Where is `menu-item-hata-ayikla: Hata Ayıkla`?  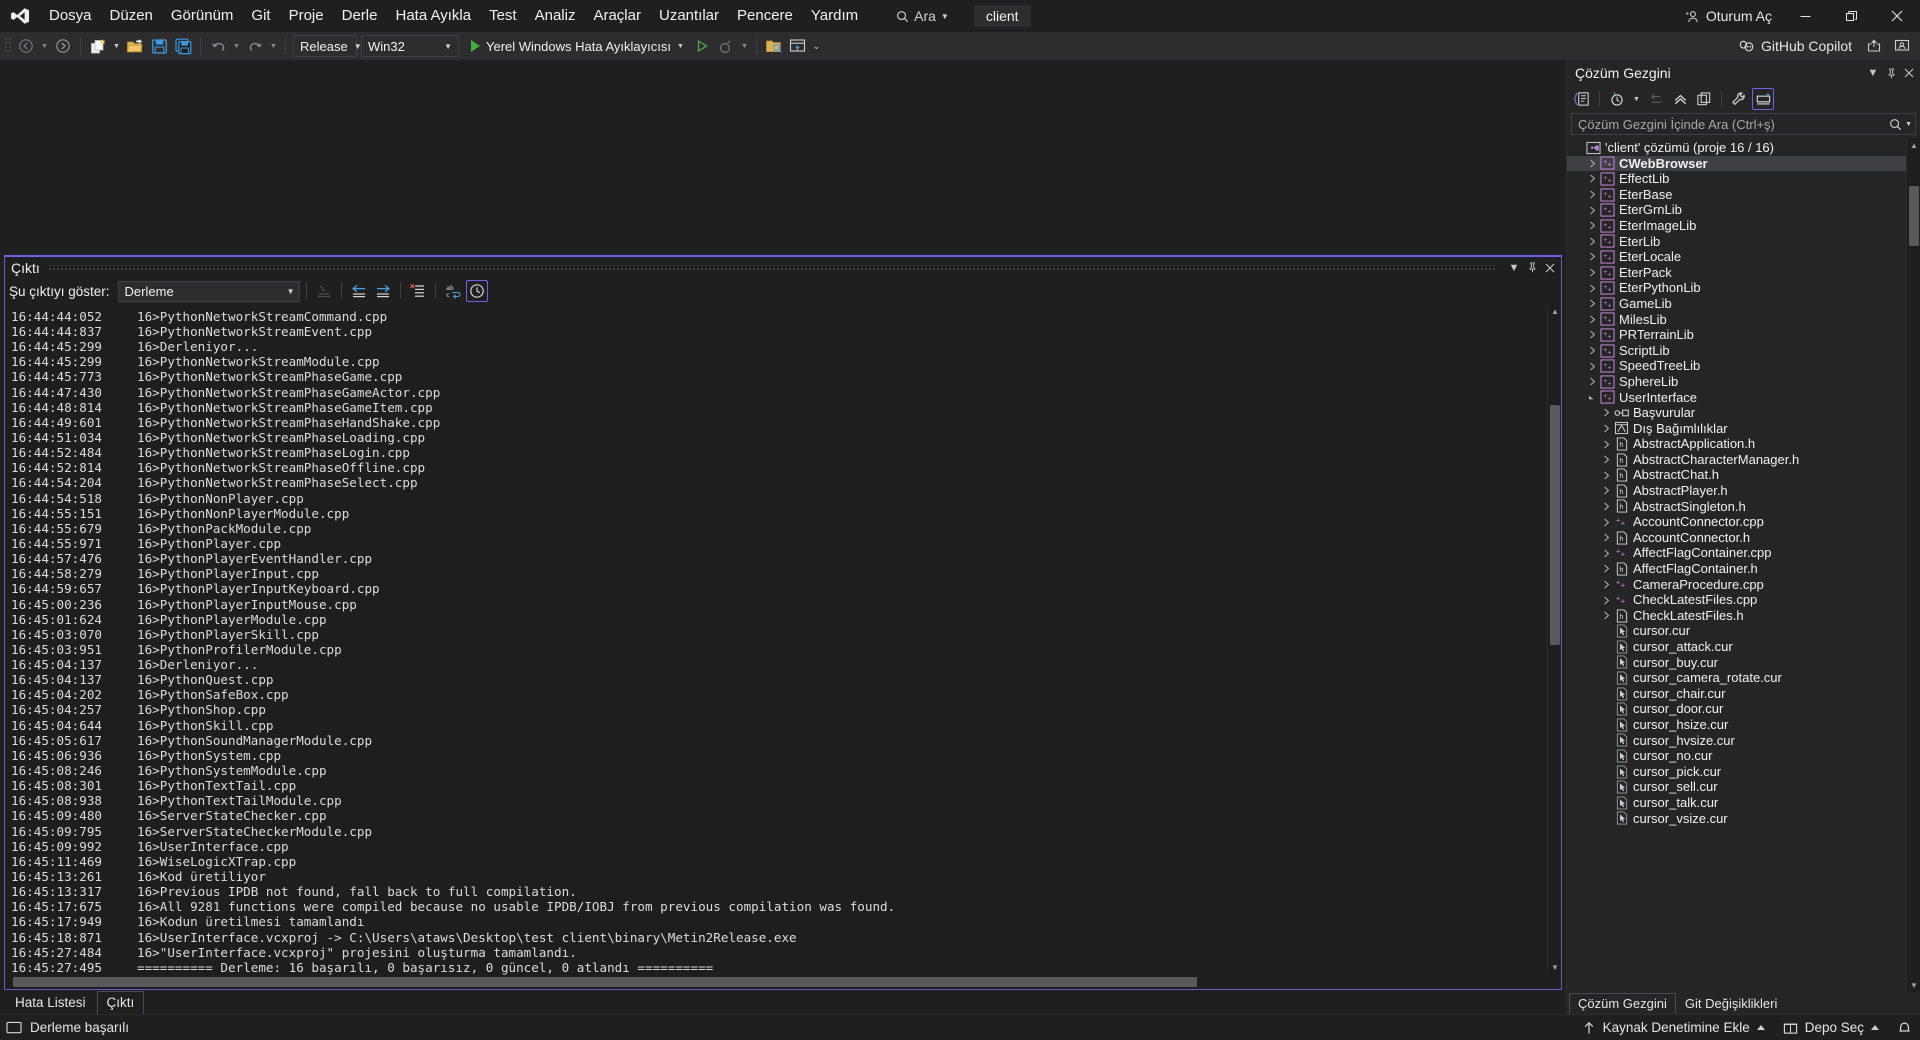
menu-item-hata-ayikla: Hata Ayıkla is located at coordinates (433, 16).